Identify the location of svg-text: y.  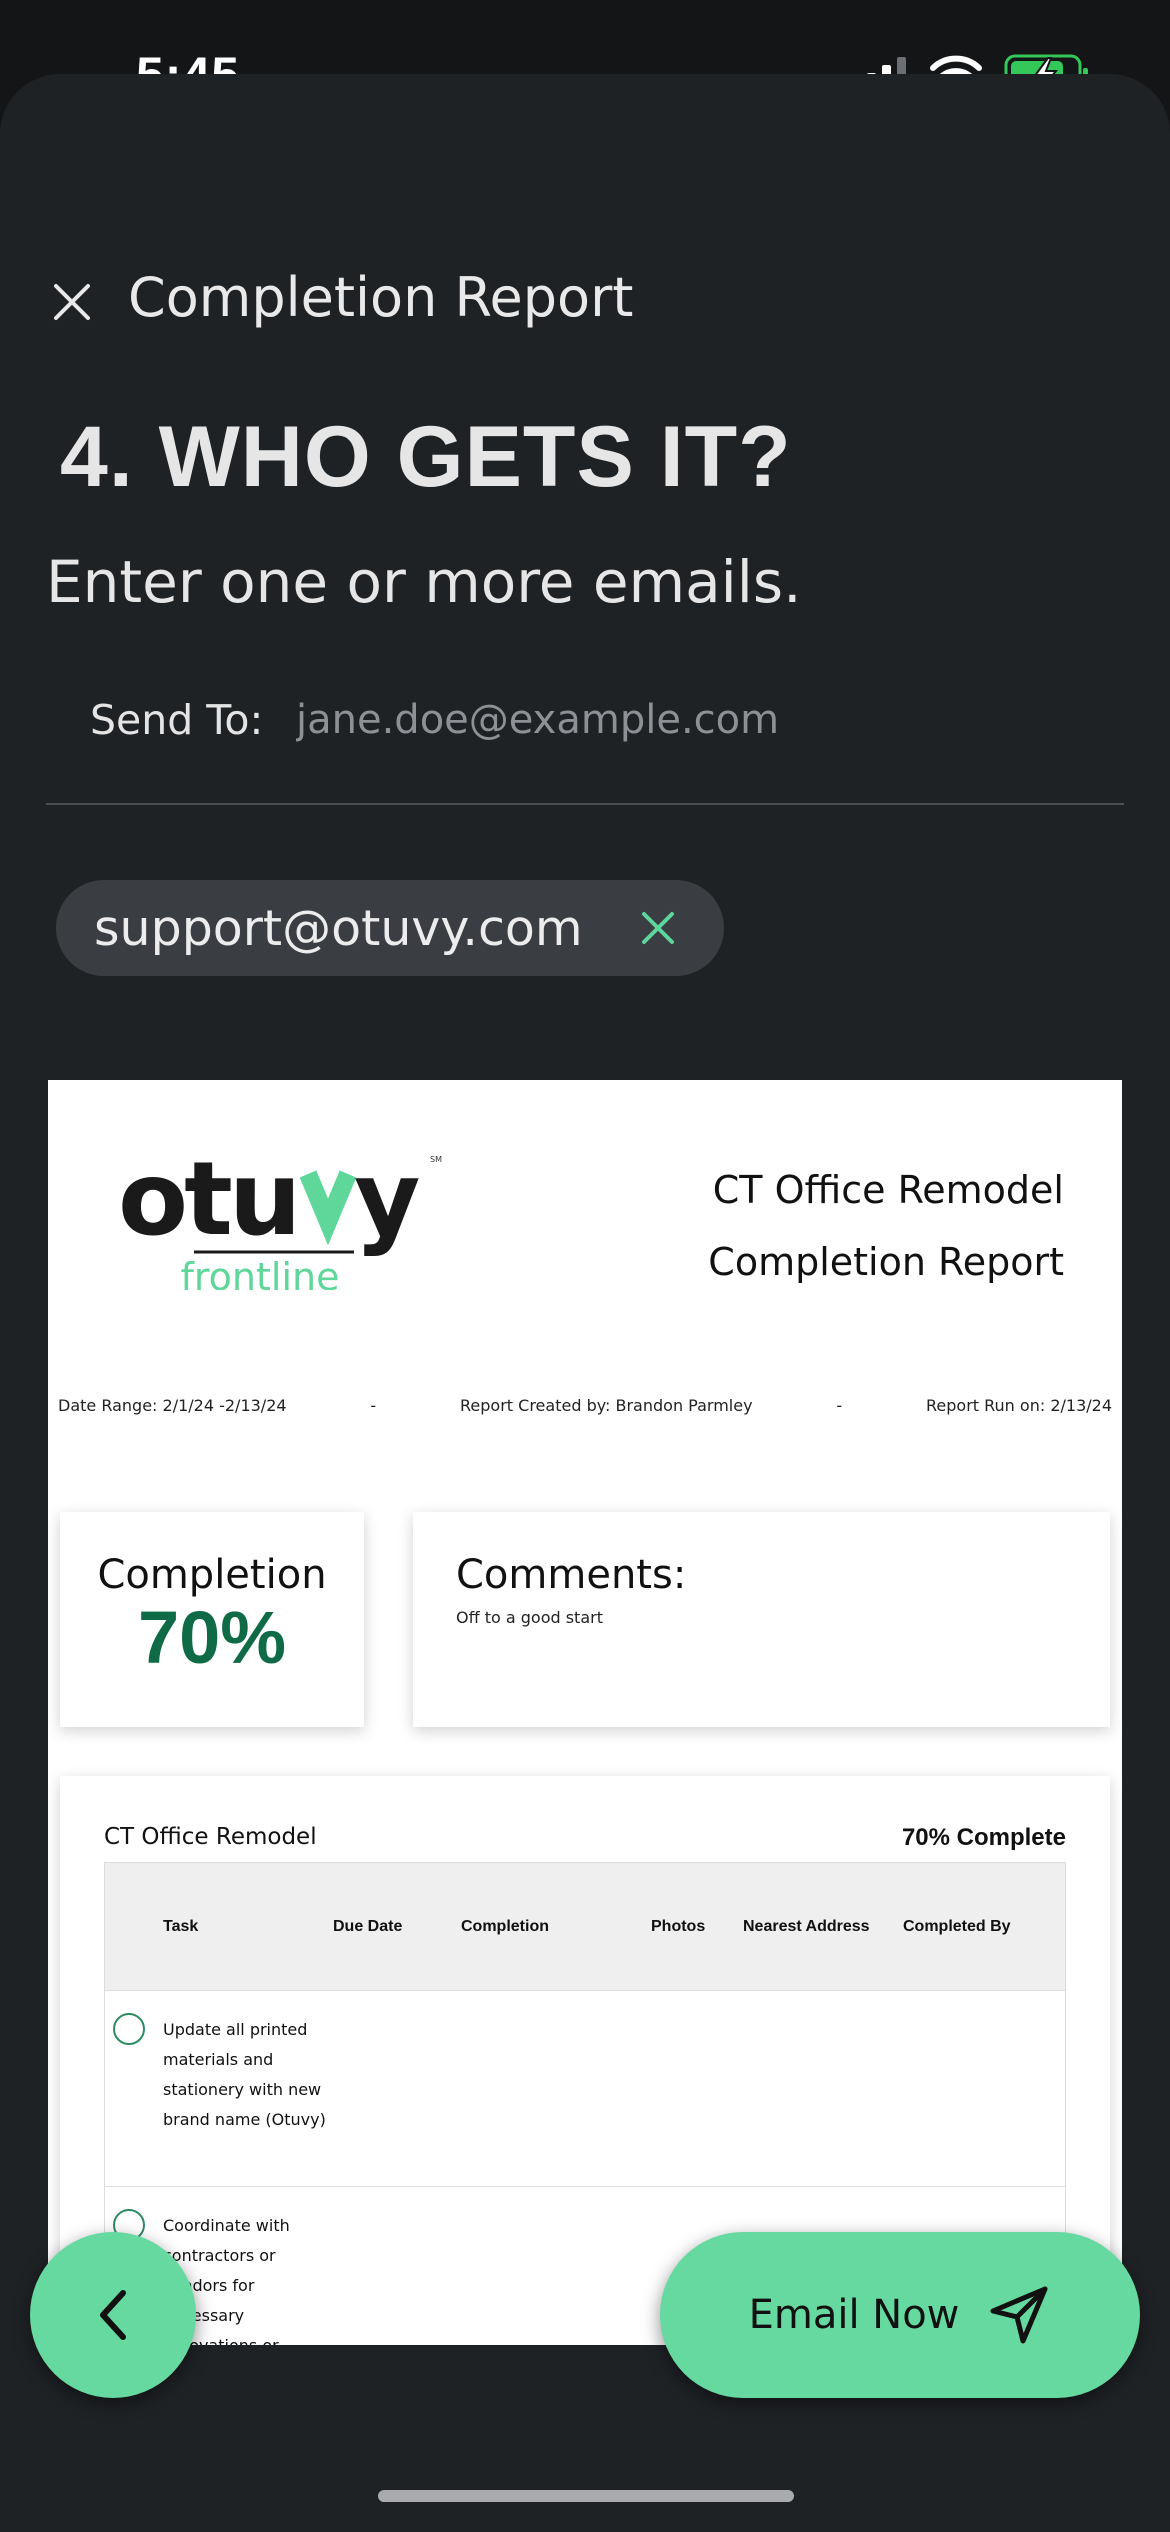
(387, 1199).